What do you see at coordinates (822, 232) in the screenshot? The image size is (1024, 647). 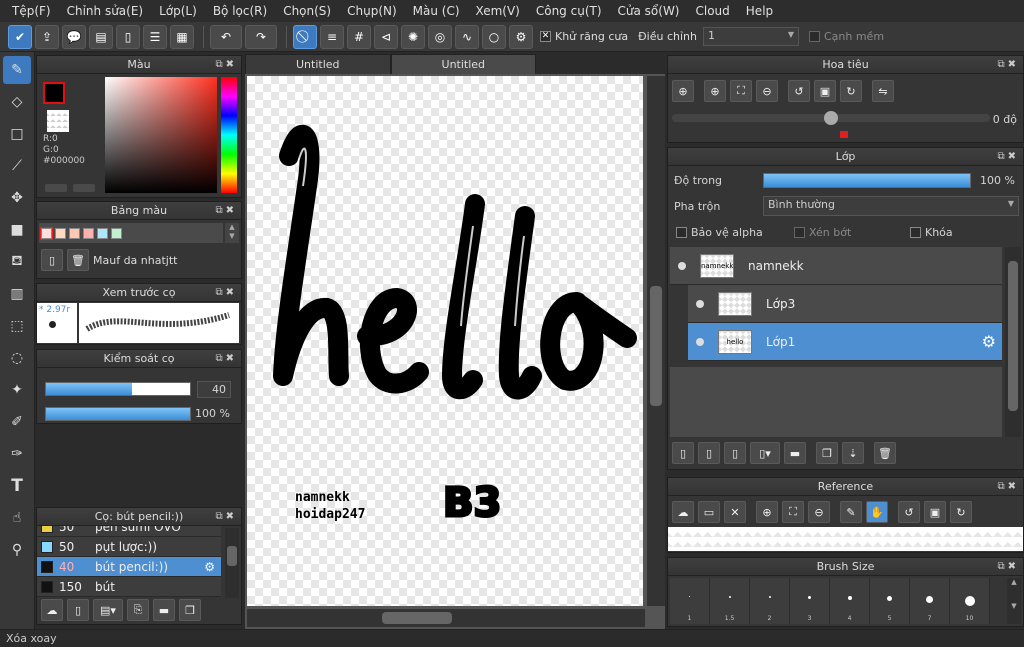 I see `clipping-toggle: Xén bớt` at bounding box center [822, 232].